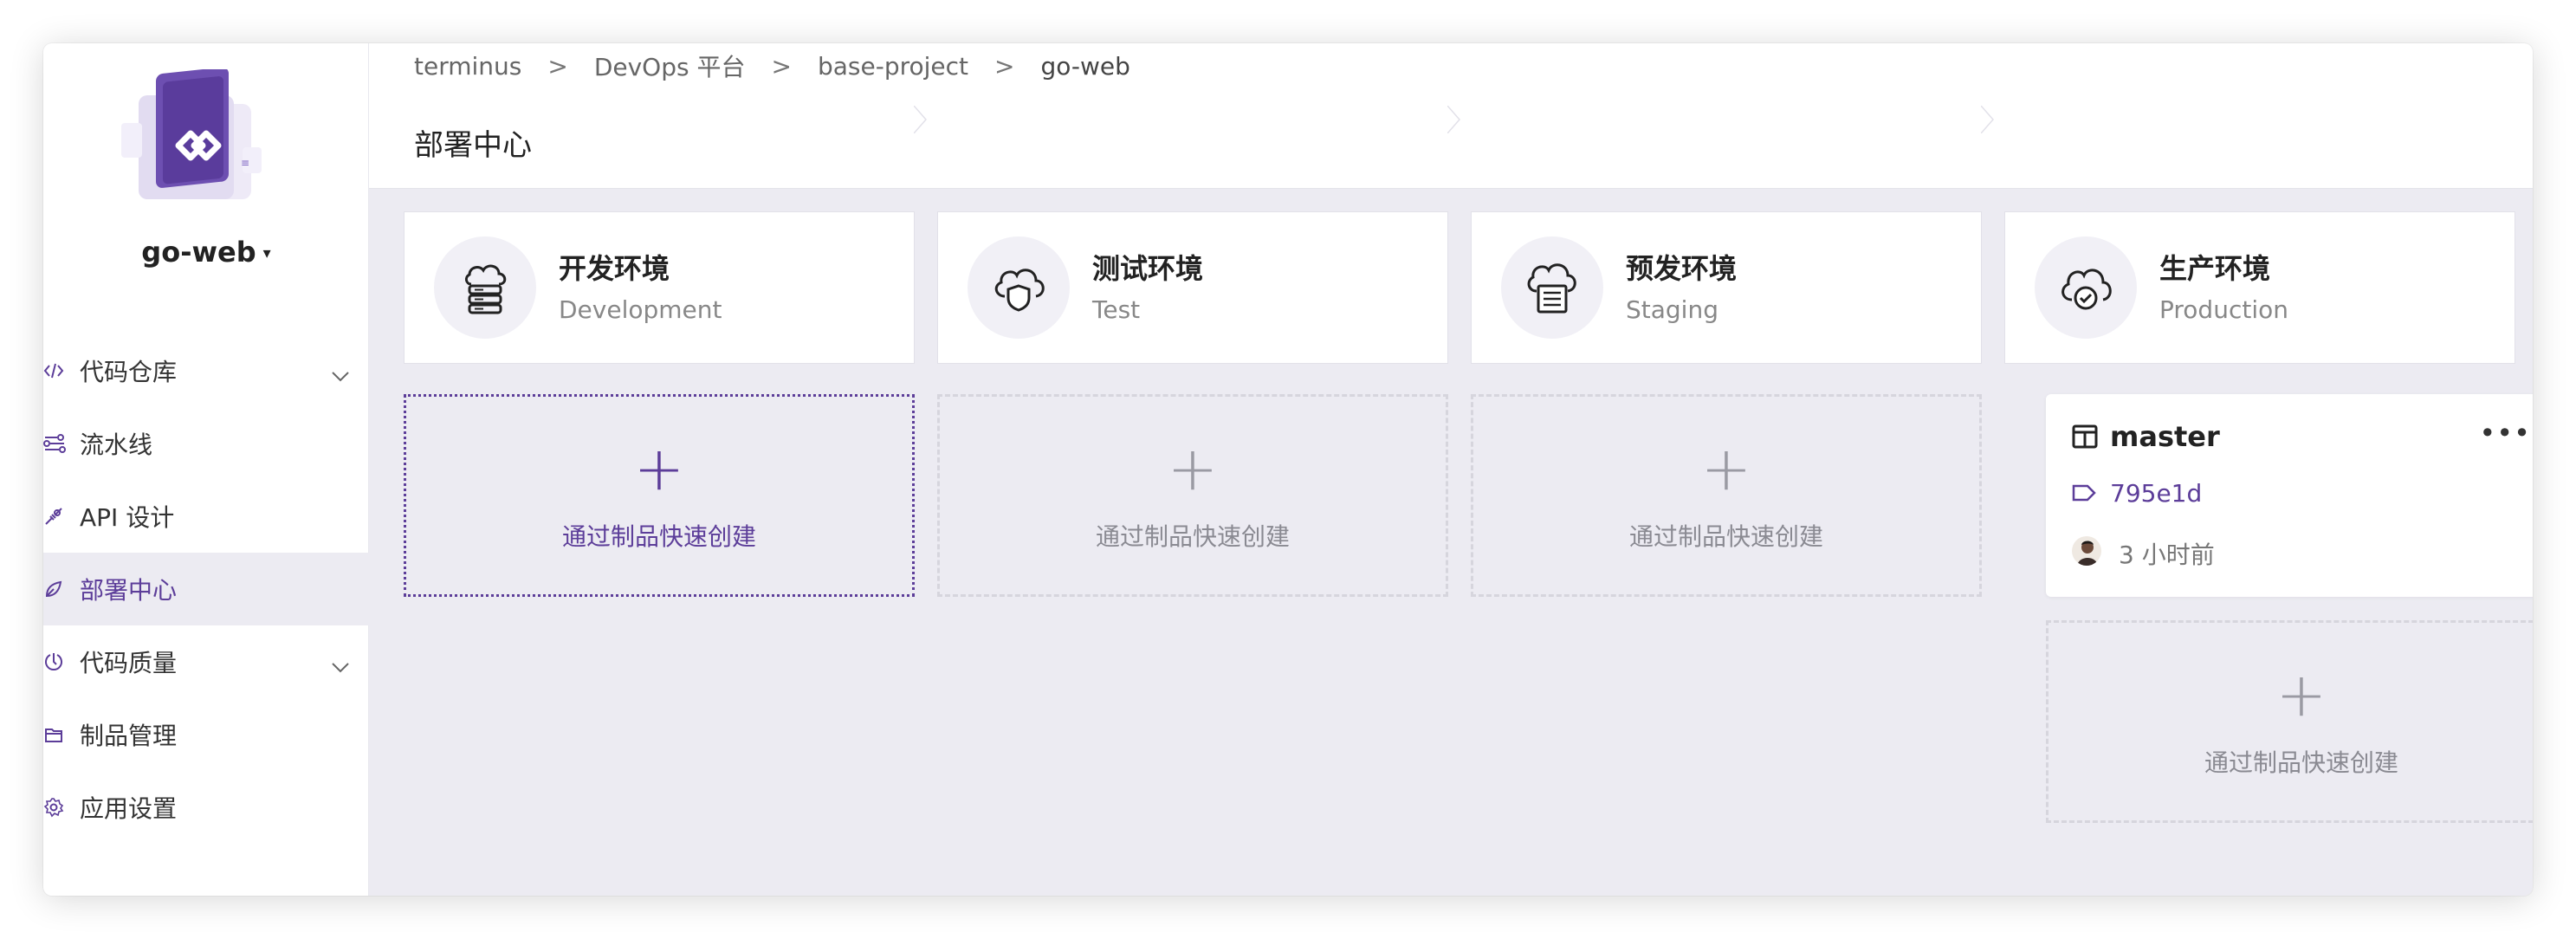 This screenshot has width=2576, height=939. I want to click on api-icon, so click(58, 516).